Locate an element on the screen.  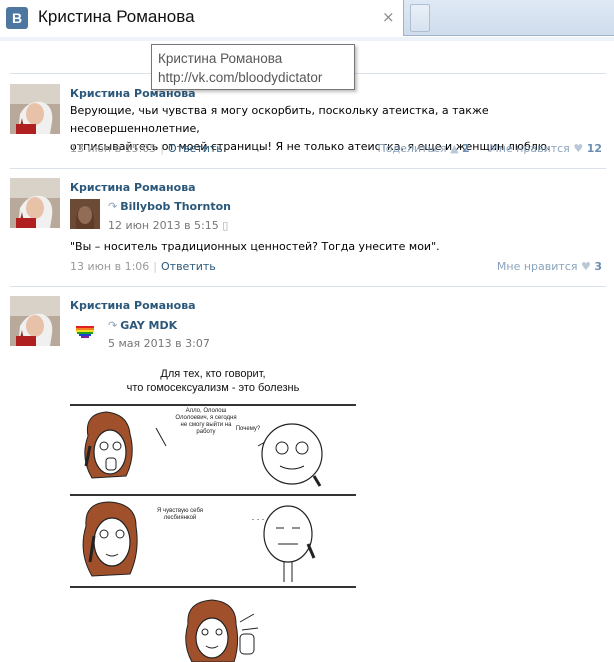
new-tab-button is located at coordinates (420, 18).